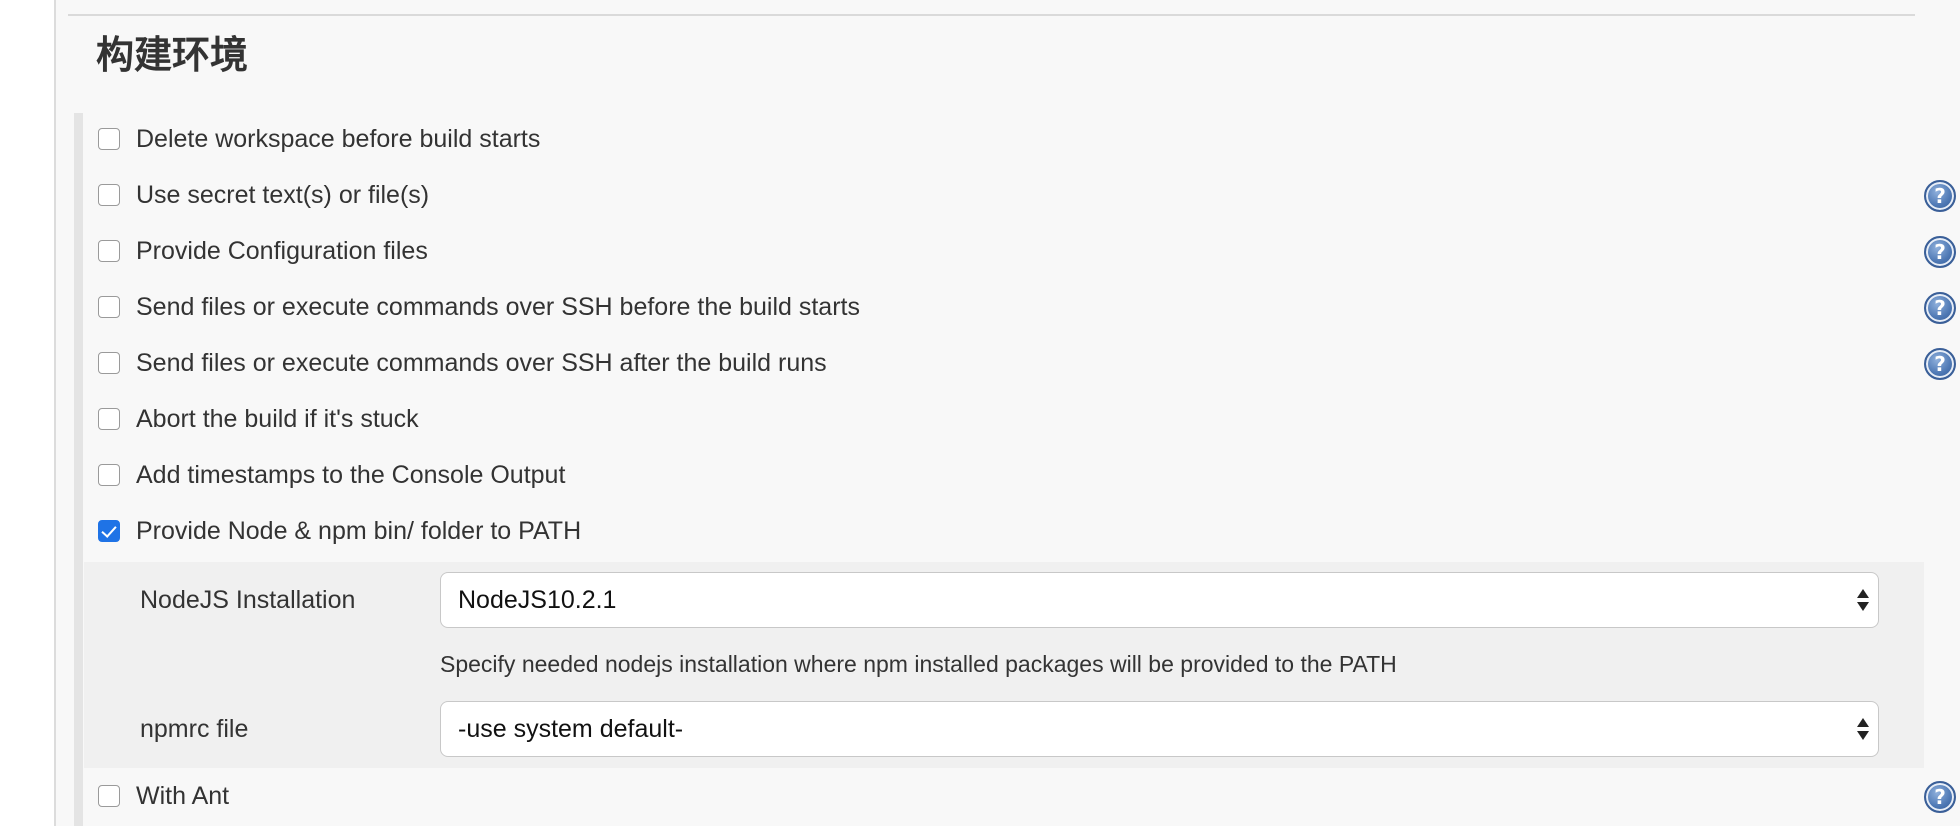  What do you see at coordinates (571, 729) in the screenshot?
I see `npmrc-file-value: -use system default-` at bounding box center [571, 729].